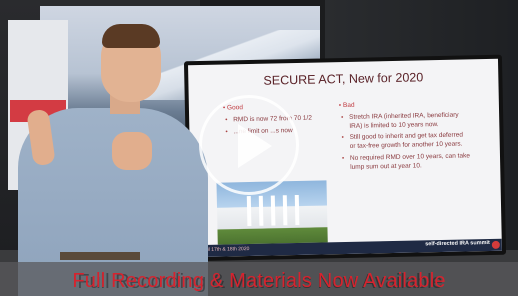  What do you see at coordinates (131, 36) in the screenshot?
I see `presenter-hair` at bounding box center [131, 36].